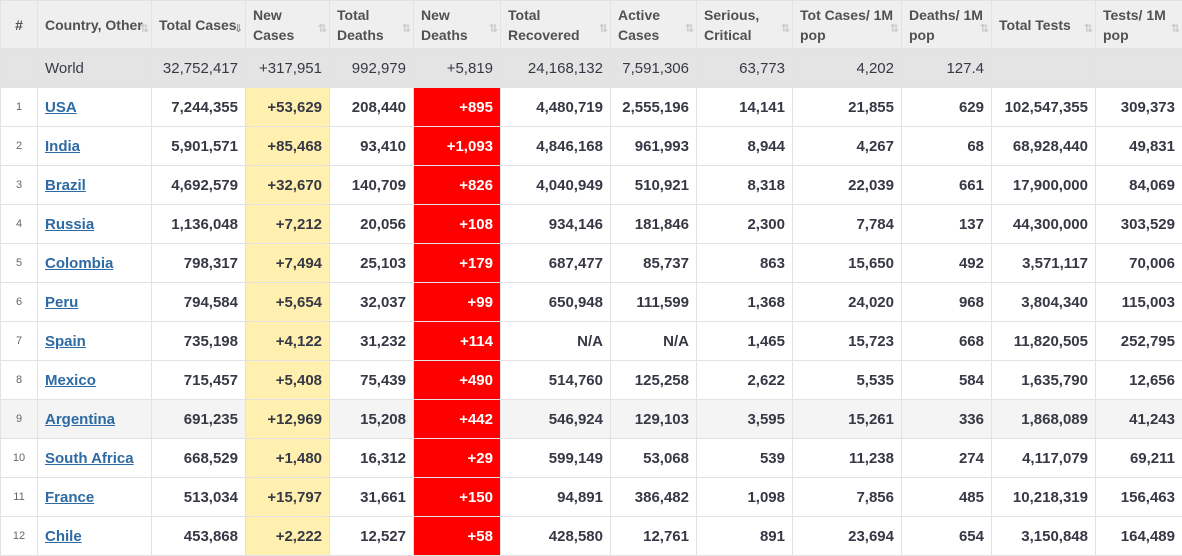  Describe the element at coordinates (1139, 536) in the screenshot. I see `tests-per-1m-cell: 164,489` at that location.